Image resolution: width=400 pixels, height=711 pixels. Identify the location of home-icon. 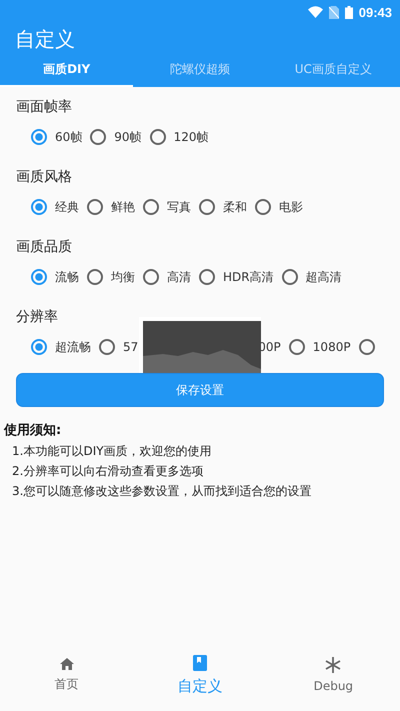
(67, 664).